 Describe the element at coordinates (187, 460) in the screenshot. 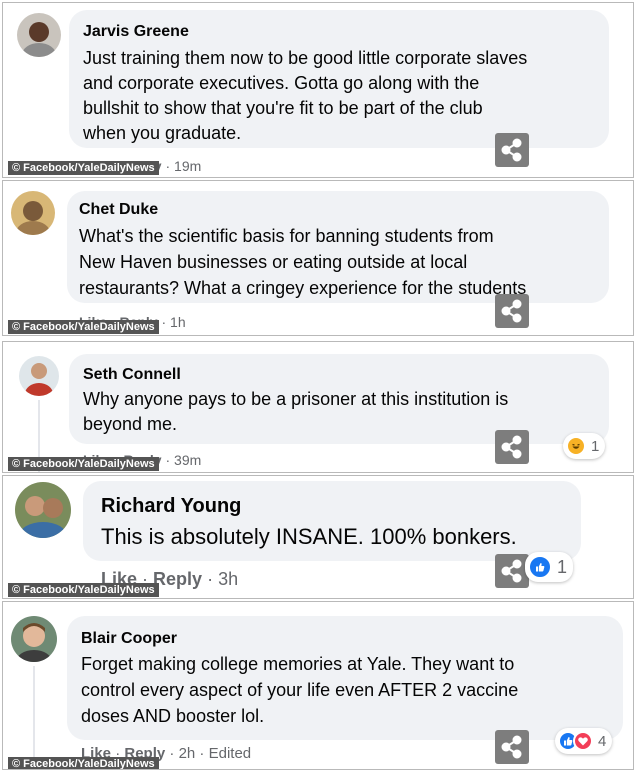

I see `comment-time: 39m` at that location.